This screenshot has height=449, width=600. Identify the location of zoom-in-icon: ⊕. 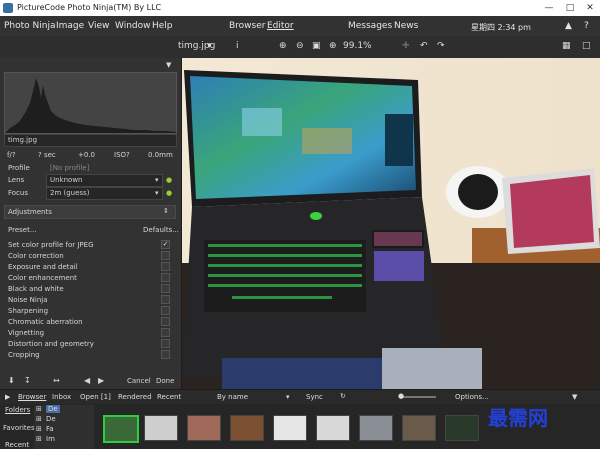
(283, 46).